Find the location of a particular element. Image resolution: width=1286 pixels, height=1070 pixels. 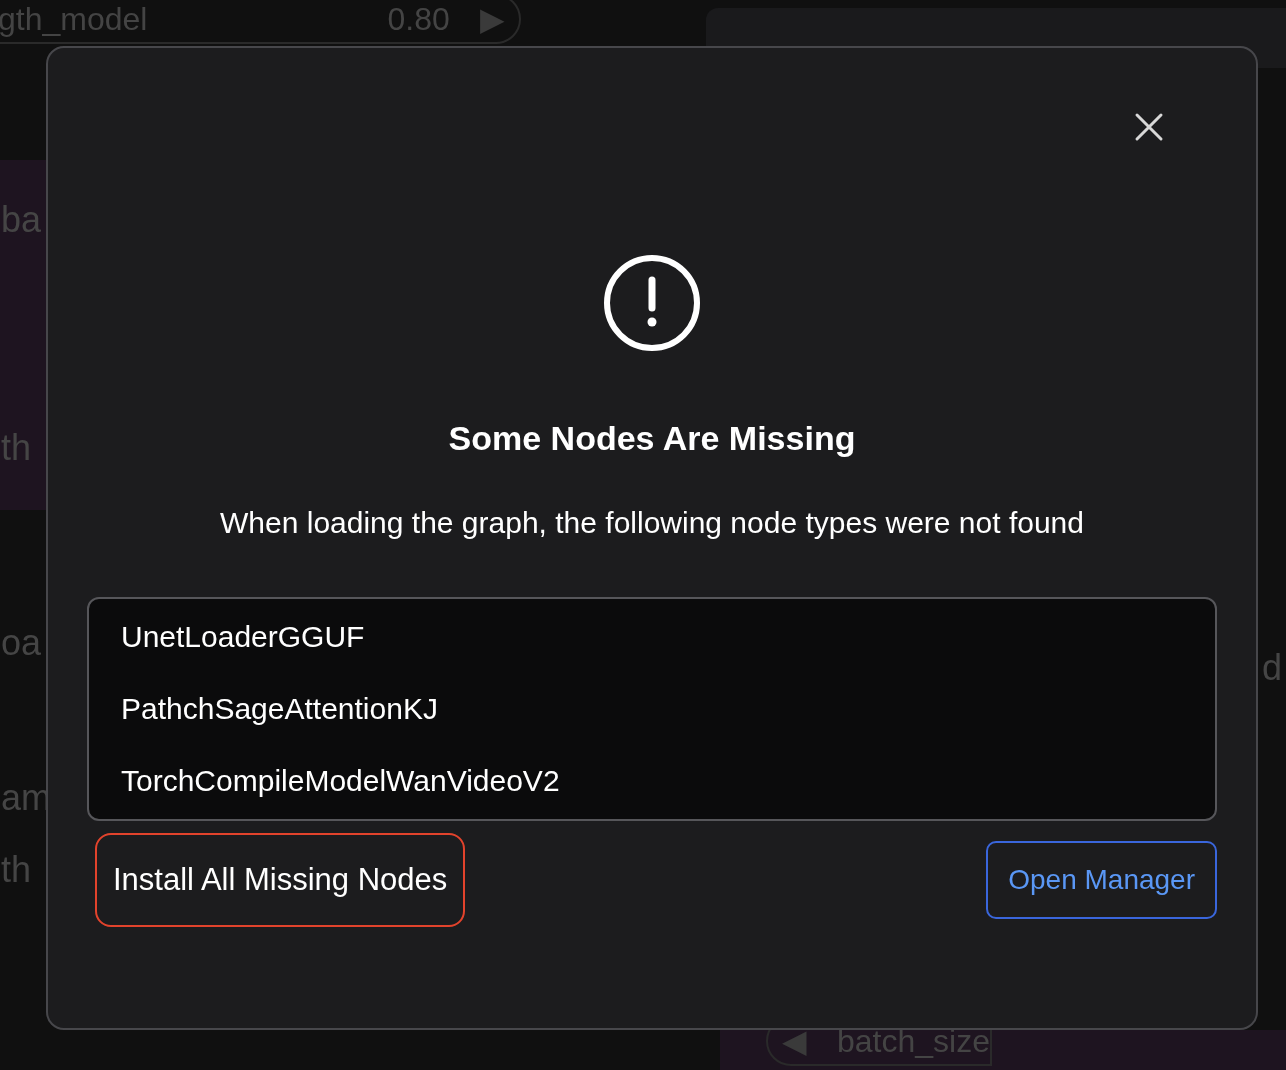

open-manager-button: Open Manager is located at coordinates (1101, 880).